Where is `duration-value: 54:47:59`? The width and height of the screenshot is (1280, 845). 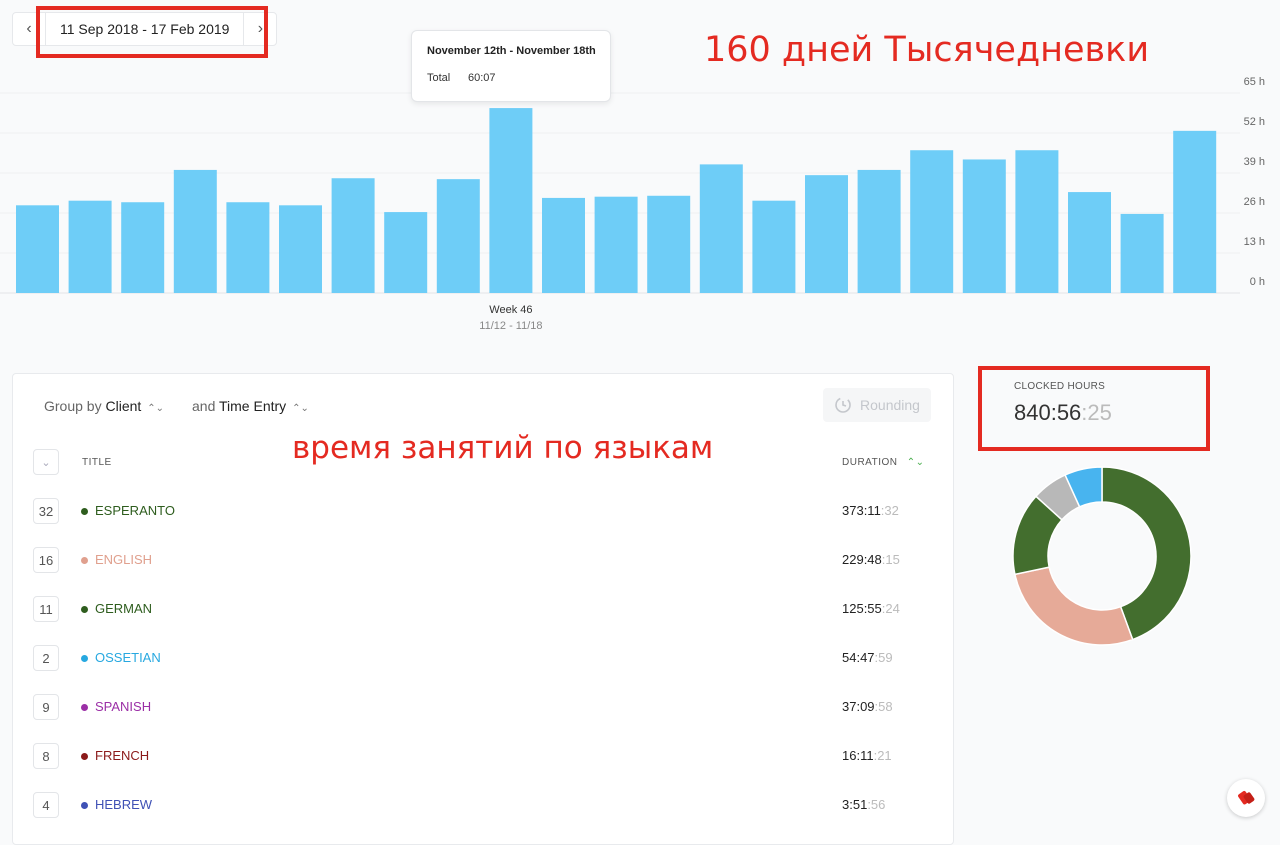 duration-value: 54:47:59 is located at coordinates (867, 657).